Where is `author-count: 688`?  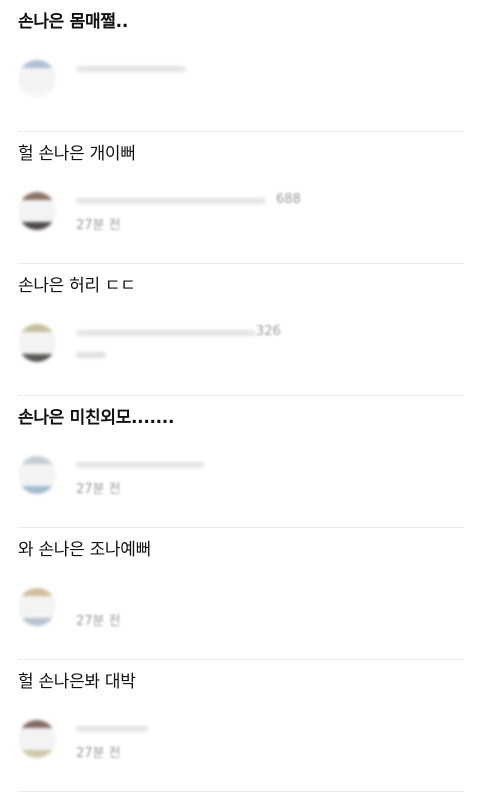
author-count: 688 is located at coordinates (288, 199).